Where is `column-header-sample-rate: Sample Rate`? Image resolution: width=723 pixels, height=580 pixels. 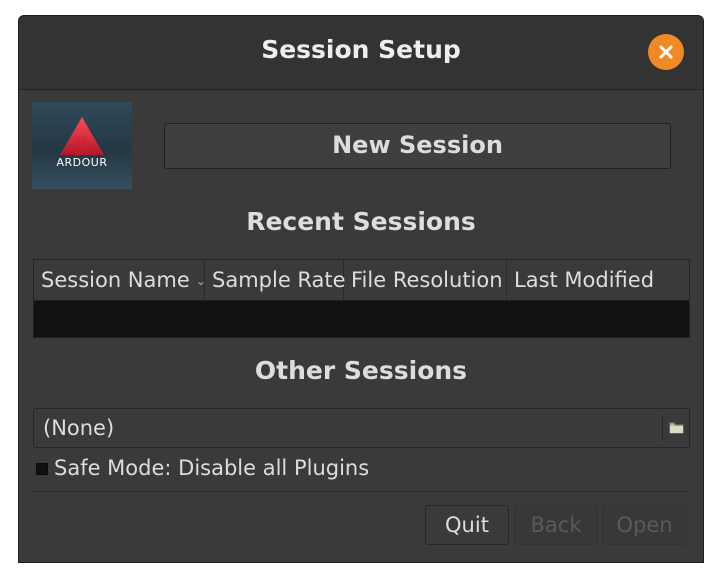 column-header-sample-rate: Sample Rate is located at coordinates (275, 280).